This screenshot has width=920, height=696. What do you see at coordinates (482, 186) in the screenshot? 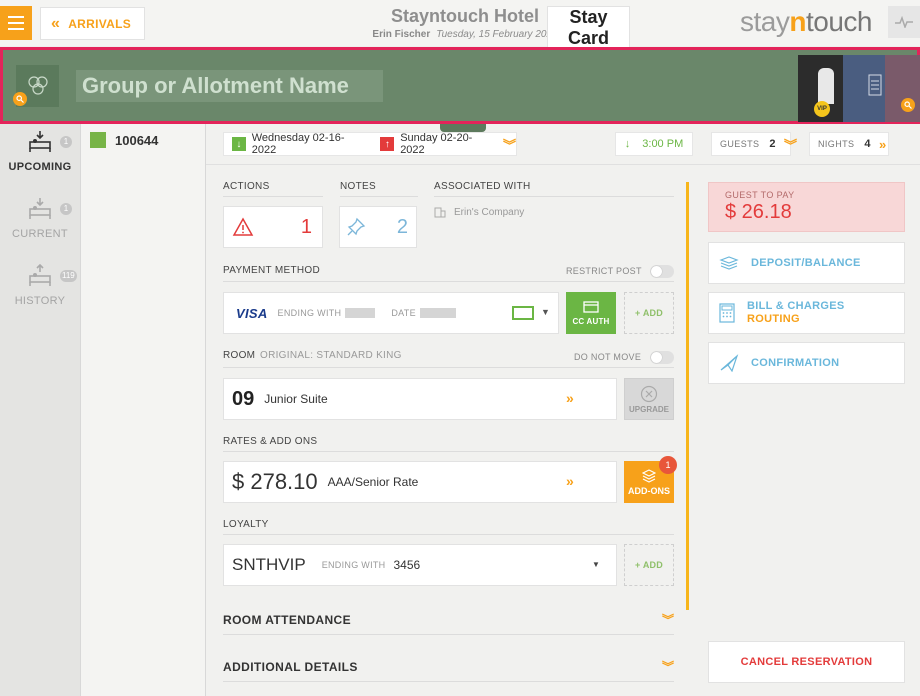
I see `associated-label: ASSOCIATED WITH` at bounding box center [482, 186].